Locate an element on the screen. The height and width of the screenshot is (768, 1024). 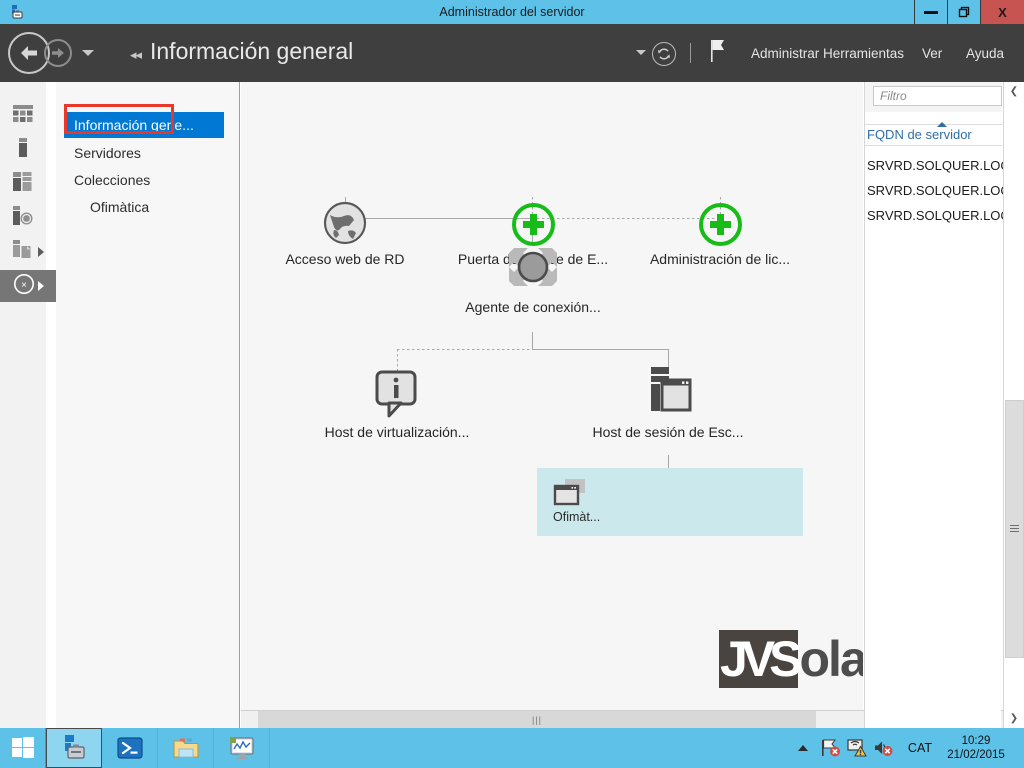
session-host-icon is located at coordinates (668, 393).